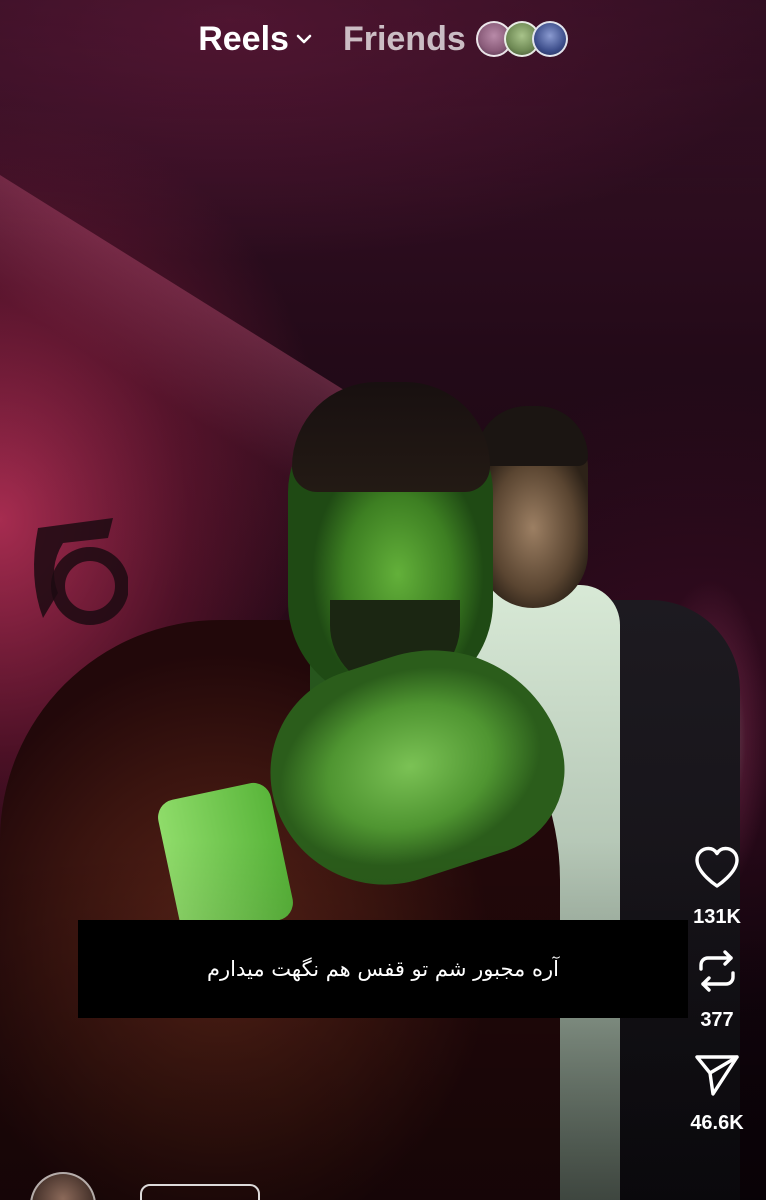  Describe the element at coordinates (63, 1186) in the screenshot. I see `author-avatar` at that location.